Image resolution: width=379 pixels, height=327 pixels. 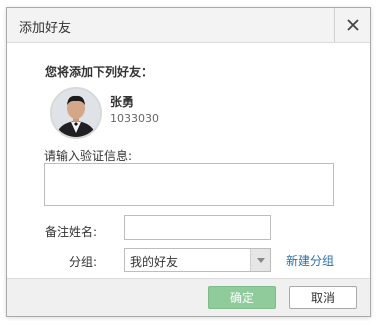 What do you see at coordinates (188, 297) in the screenshot?
I see `dialog-footer: 确定 取消` at bounding box center [188, 297].